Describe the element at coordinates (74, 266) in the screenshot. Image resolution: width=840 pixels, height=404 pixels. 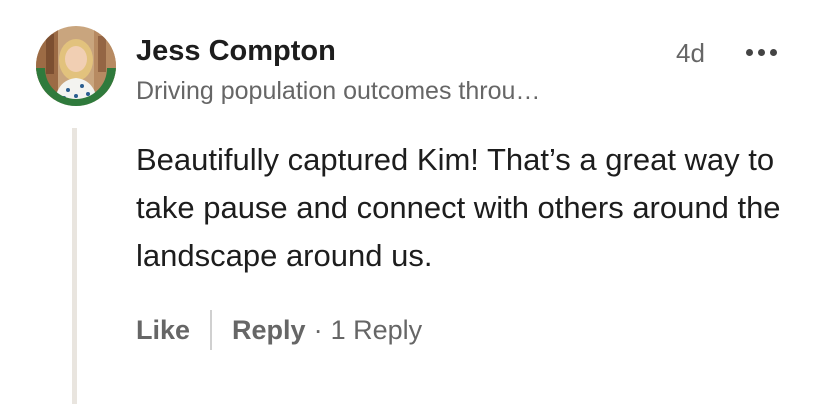
I see `thread-line` at that location.